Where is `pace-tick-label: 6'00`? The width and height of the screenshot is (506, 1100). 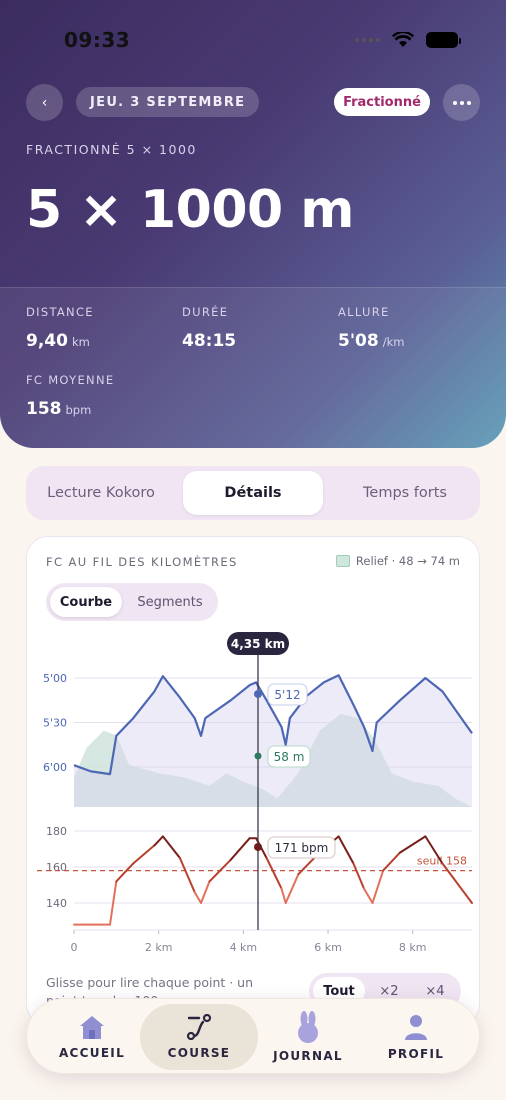 pace-tick-label: 6'00 is located at coordinates (55, 767).